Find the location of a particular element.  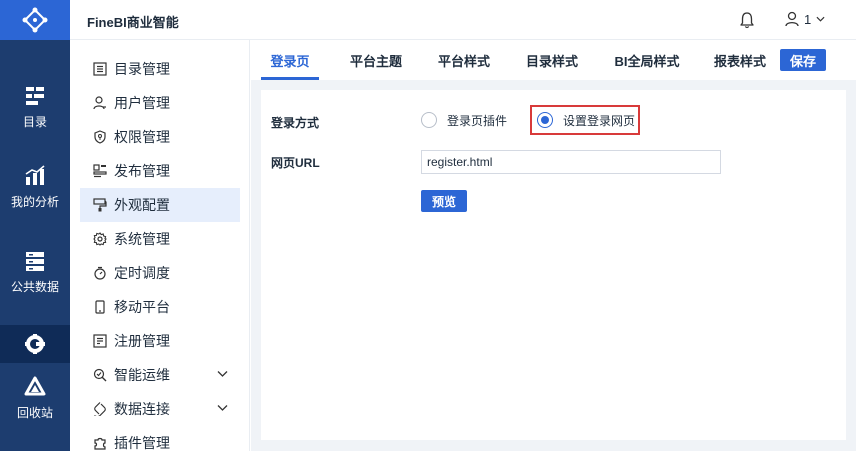

menu-item-scheduled-tasks: 定时调度 is located at coordinates (160, 273).